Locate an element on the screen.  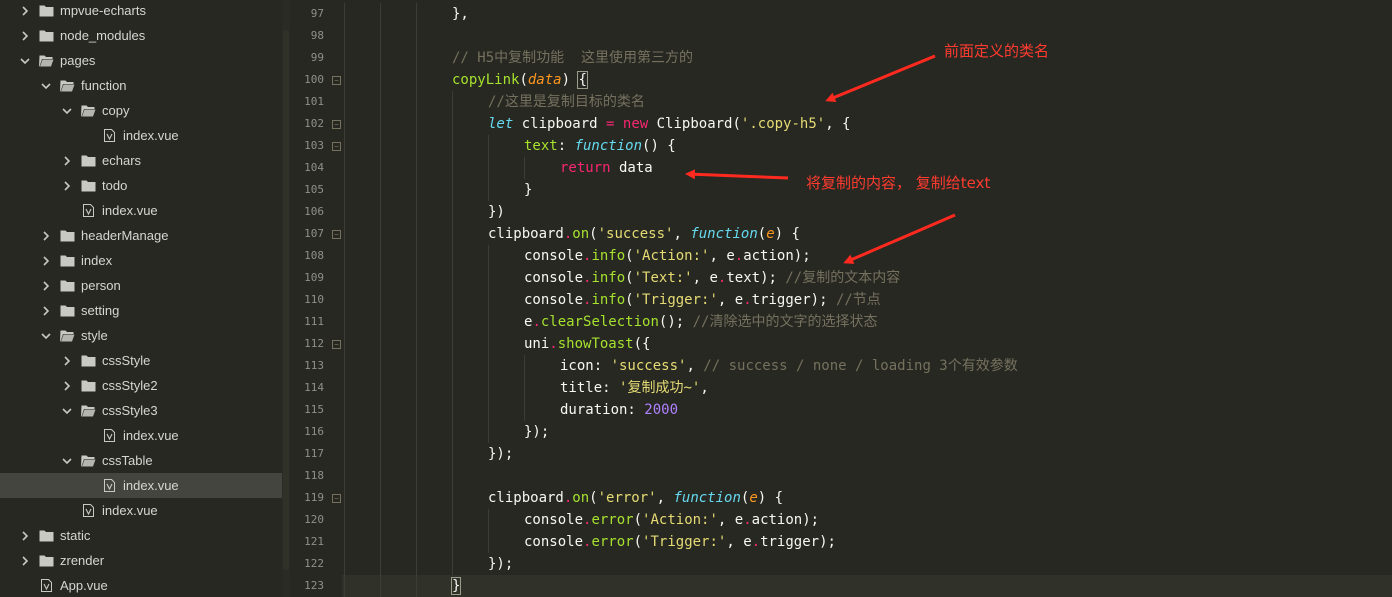
code-token-punc: , e is located at coordinates (730, 300).